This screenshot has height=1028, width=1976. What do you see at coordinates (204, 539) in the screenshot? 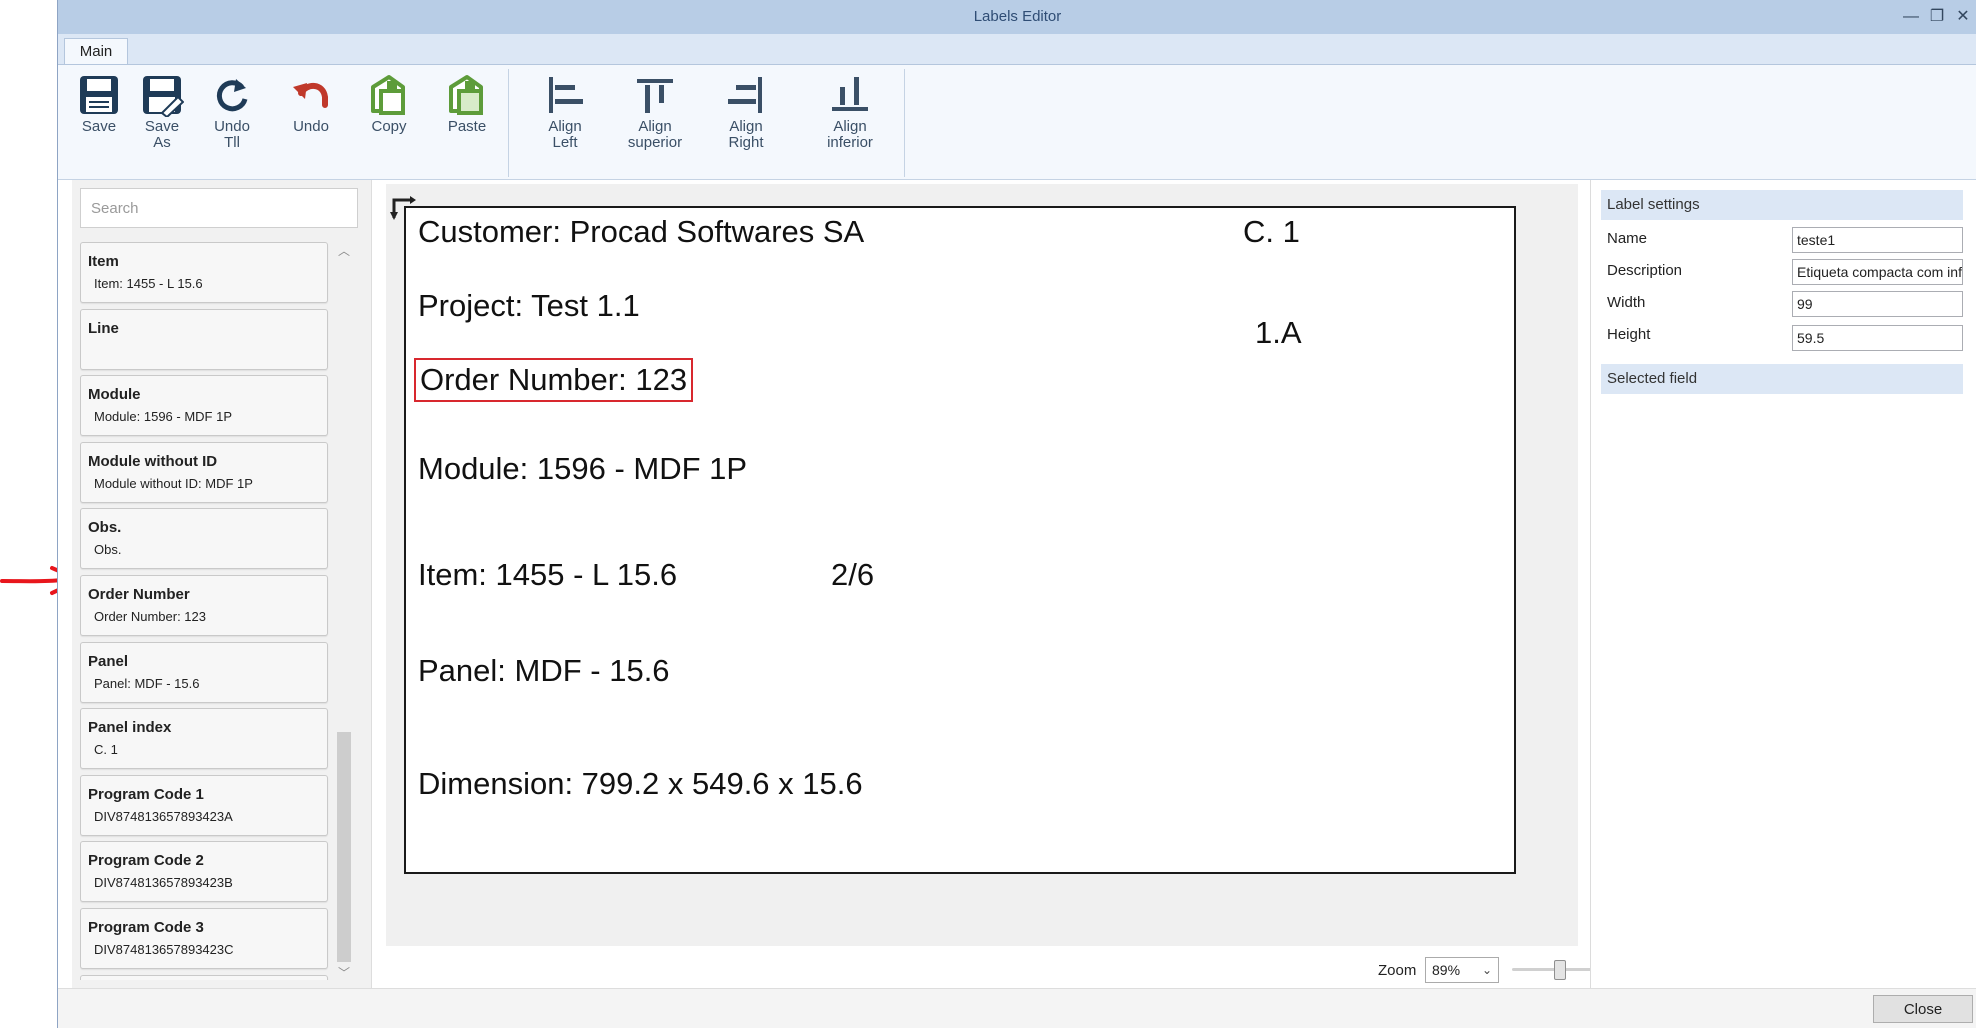
I see `field-card-obs: Obs. Obs.` at bounding box center [204, 539].